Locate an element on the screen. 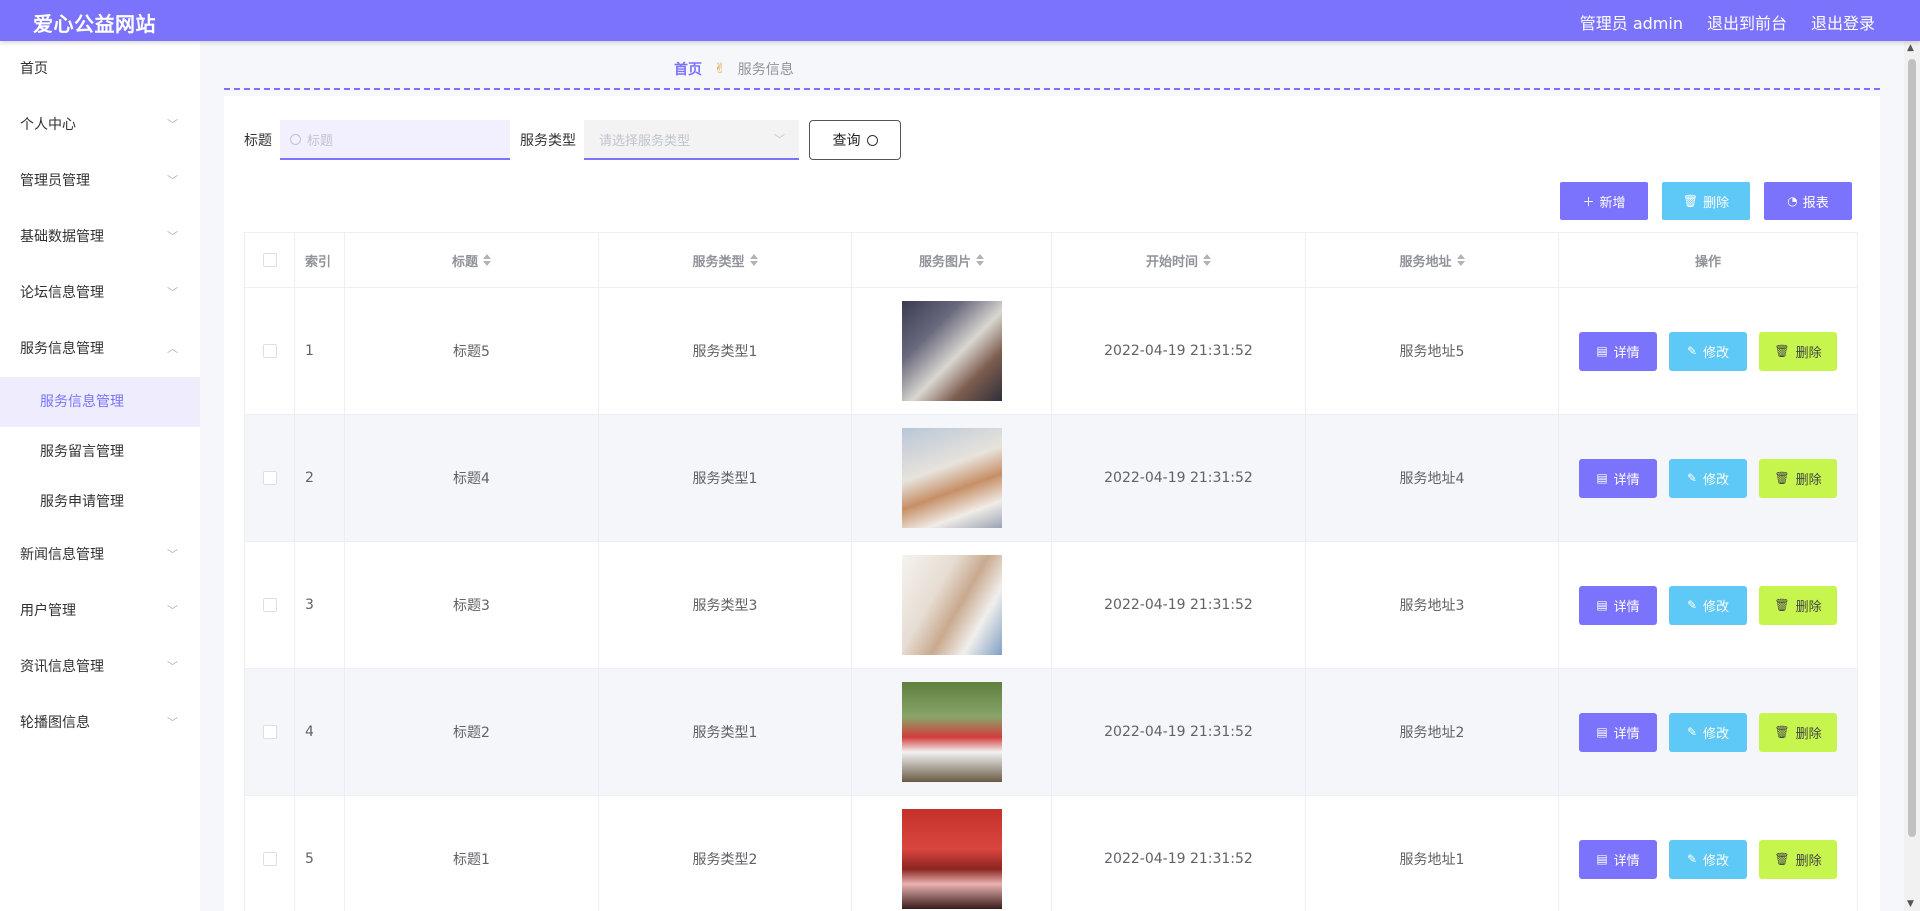 The height and width of the screenshot is (911, 1920). sidebar-item-base-data: 基础数据管理 ﹀ is located at coordinates (100, 237).